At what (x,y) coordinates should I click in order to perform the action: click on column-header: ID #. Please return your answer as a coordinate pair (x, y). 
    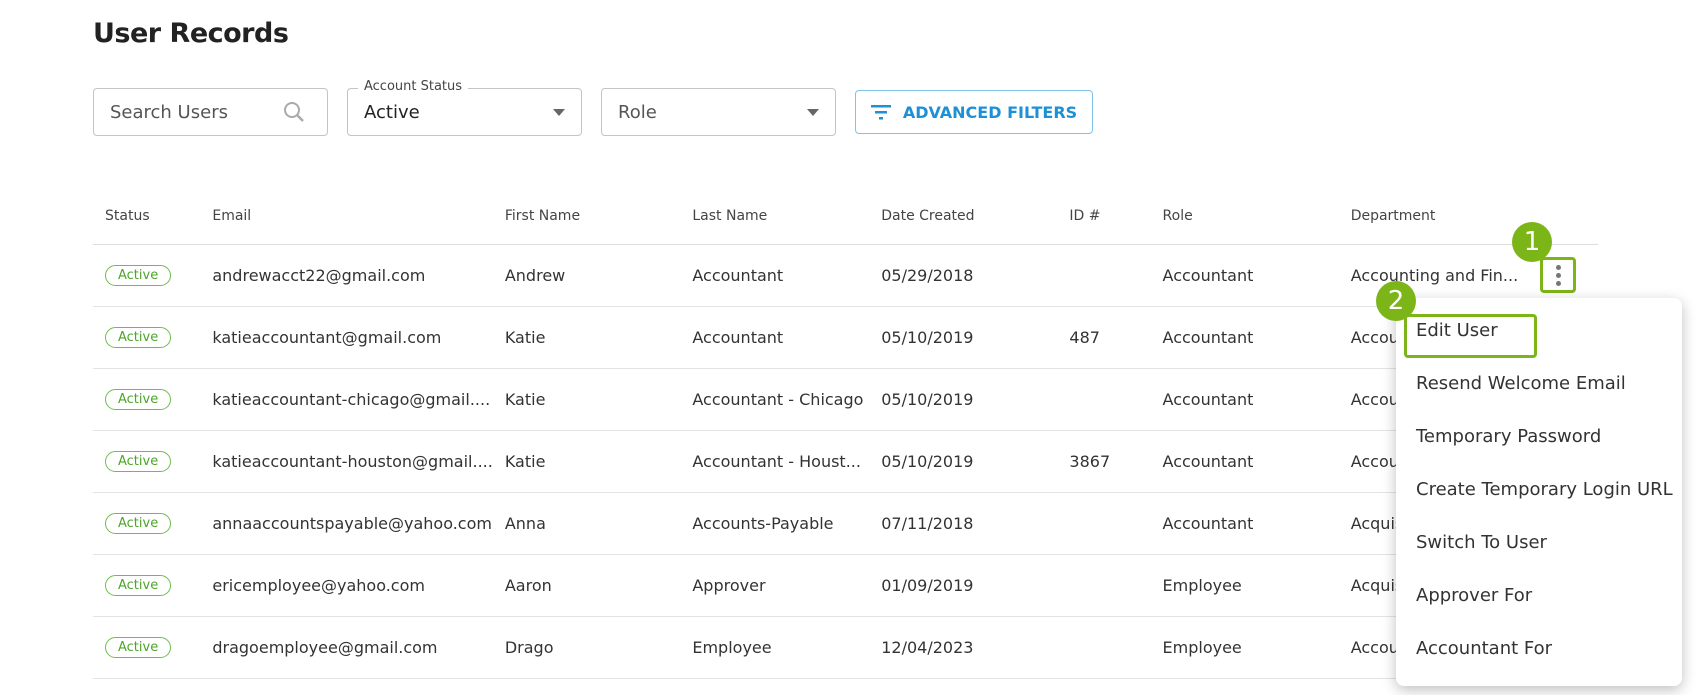
    Looking at the image, I should click on (1104, 216).